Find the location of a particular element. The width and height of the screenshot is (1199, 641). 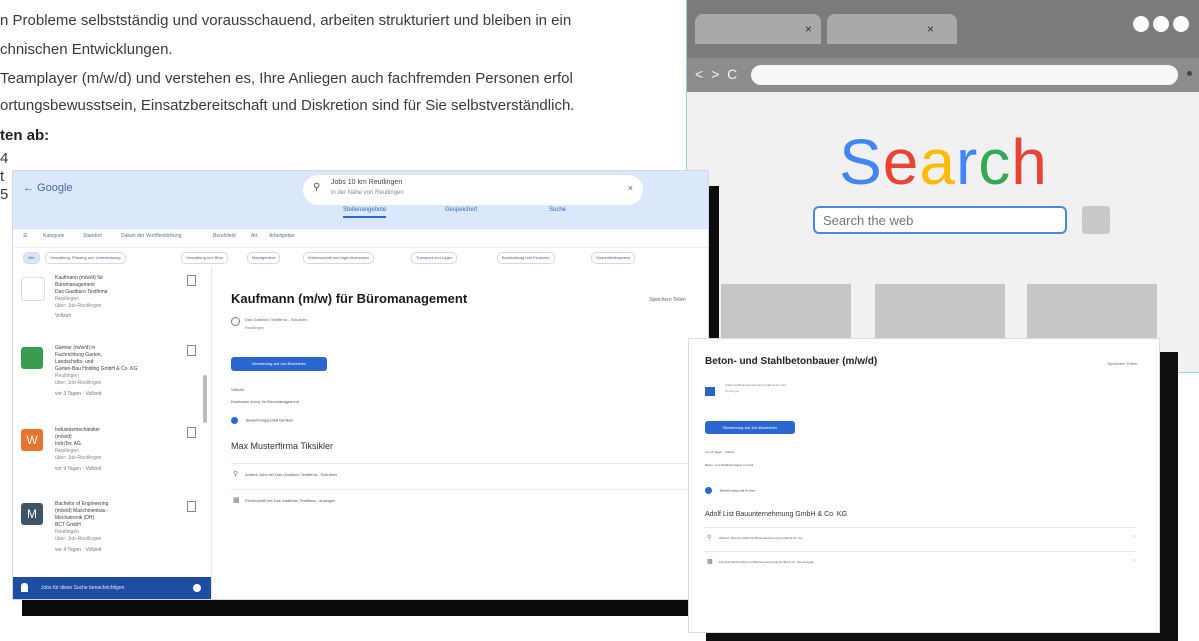

search-query: Jobs 10 km Reutlingen is located at coordinates (367, 182).